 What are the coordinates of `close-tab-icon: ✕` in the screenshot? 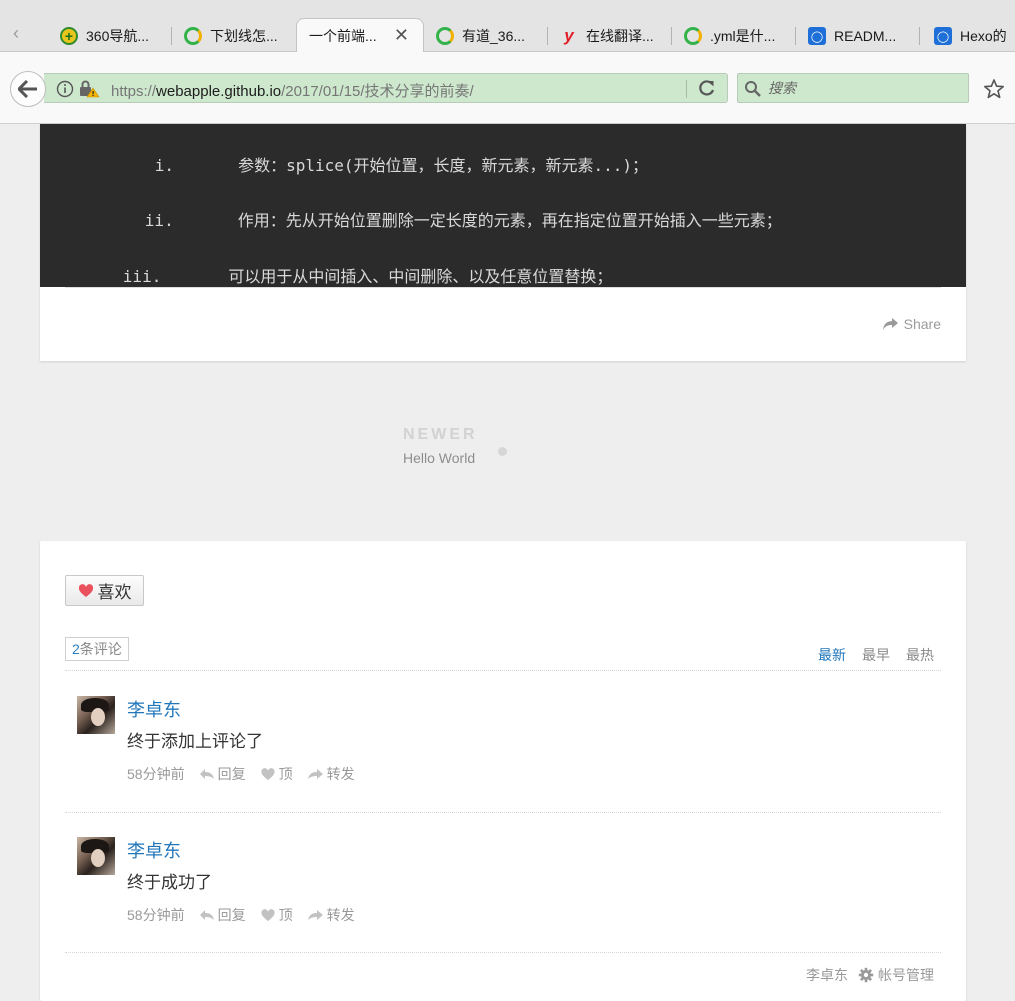 It's located at (401, 35).